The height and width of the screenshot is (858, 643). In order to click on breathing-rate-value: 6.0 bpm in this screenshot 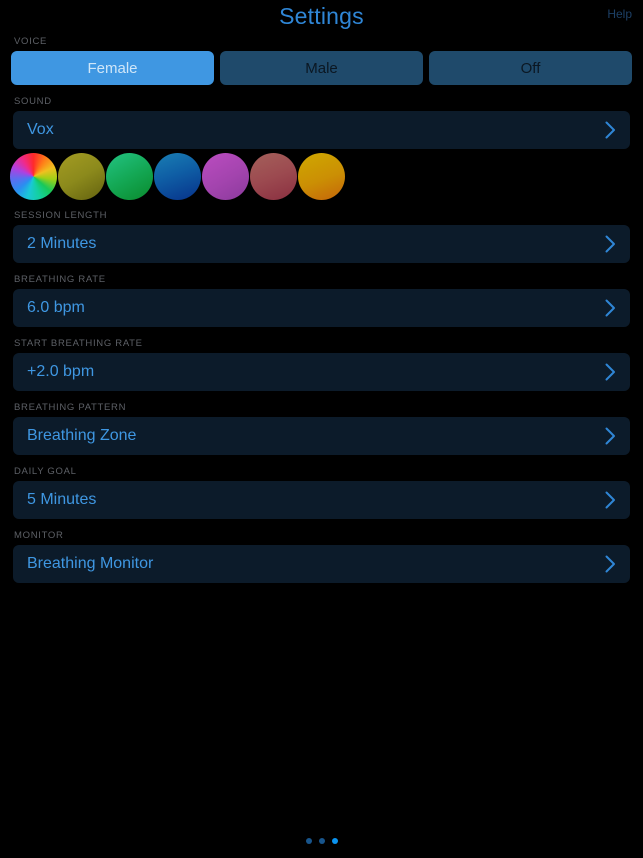, I will do `click(56, 307)`.